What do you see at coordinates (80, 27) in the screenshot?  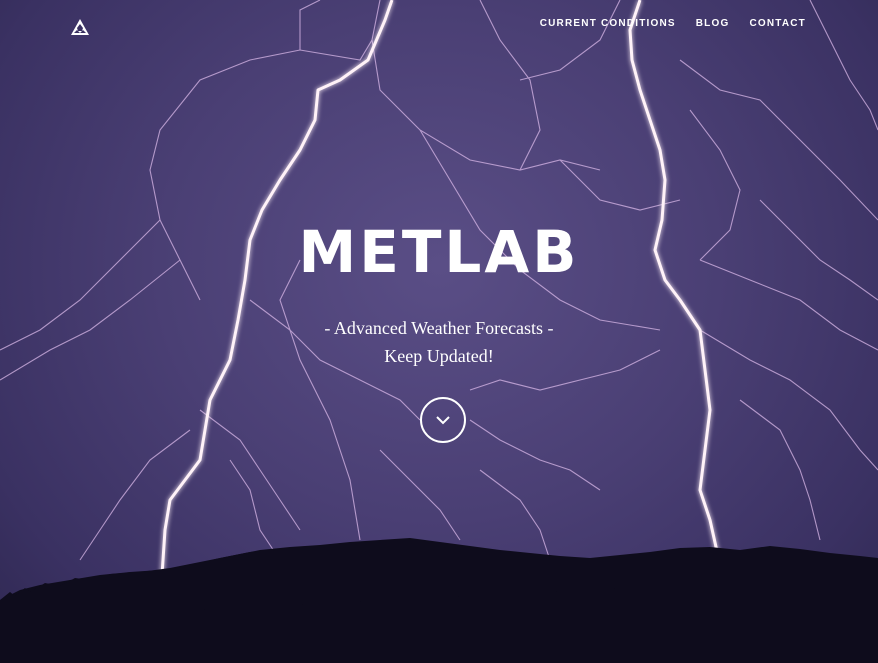 I see `mountain-logo-icon` at bounding box center [80, 27].